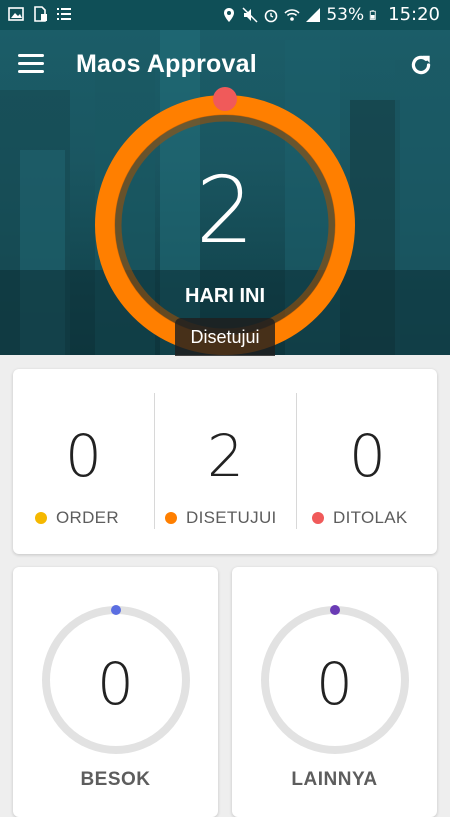 The width and height of the screenshot is (450, 817). What do you see at coordinates (250, 14) in the screenshot?
I see `mute-icon` at bounding box center [250, 14].